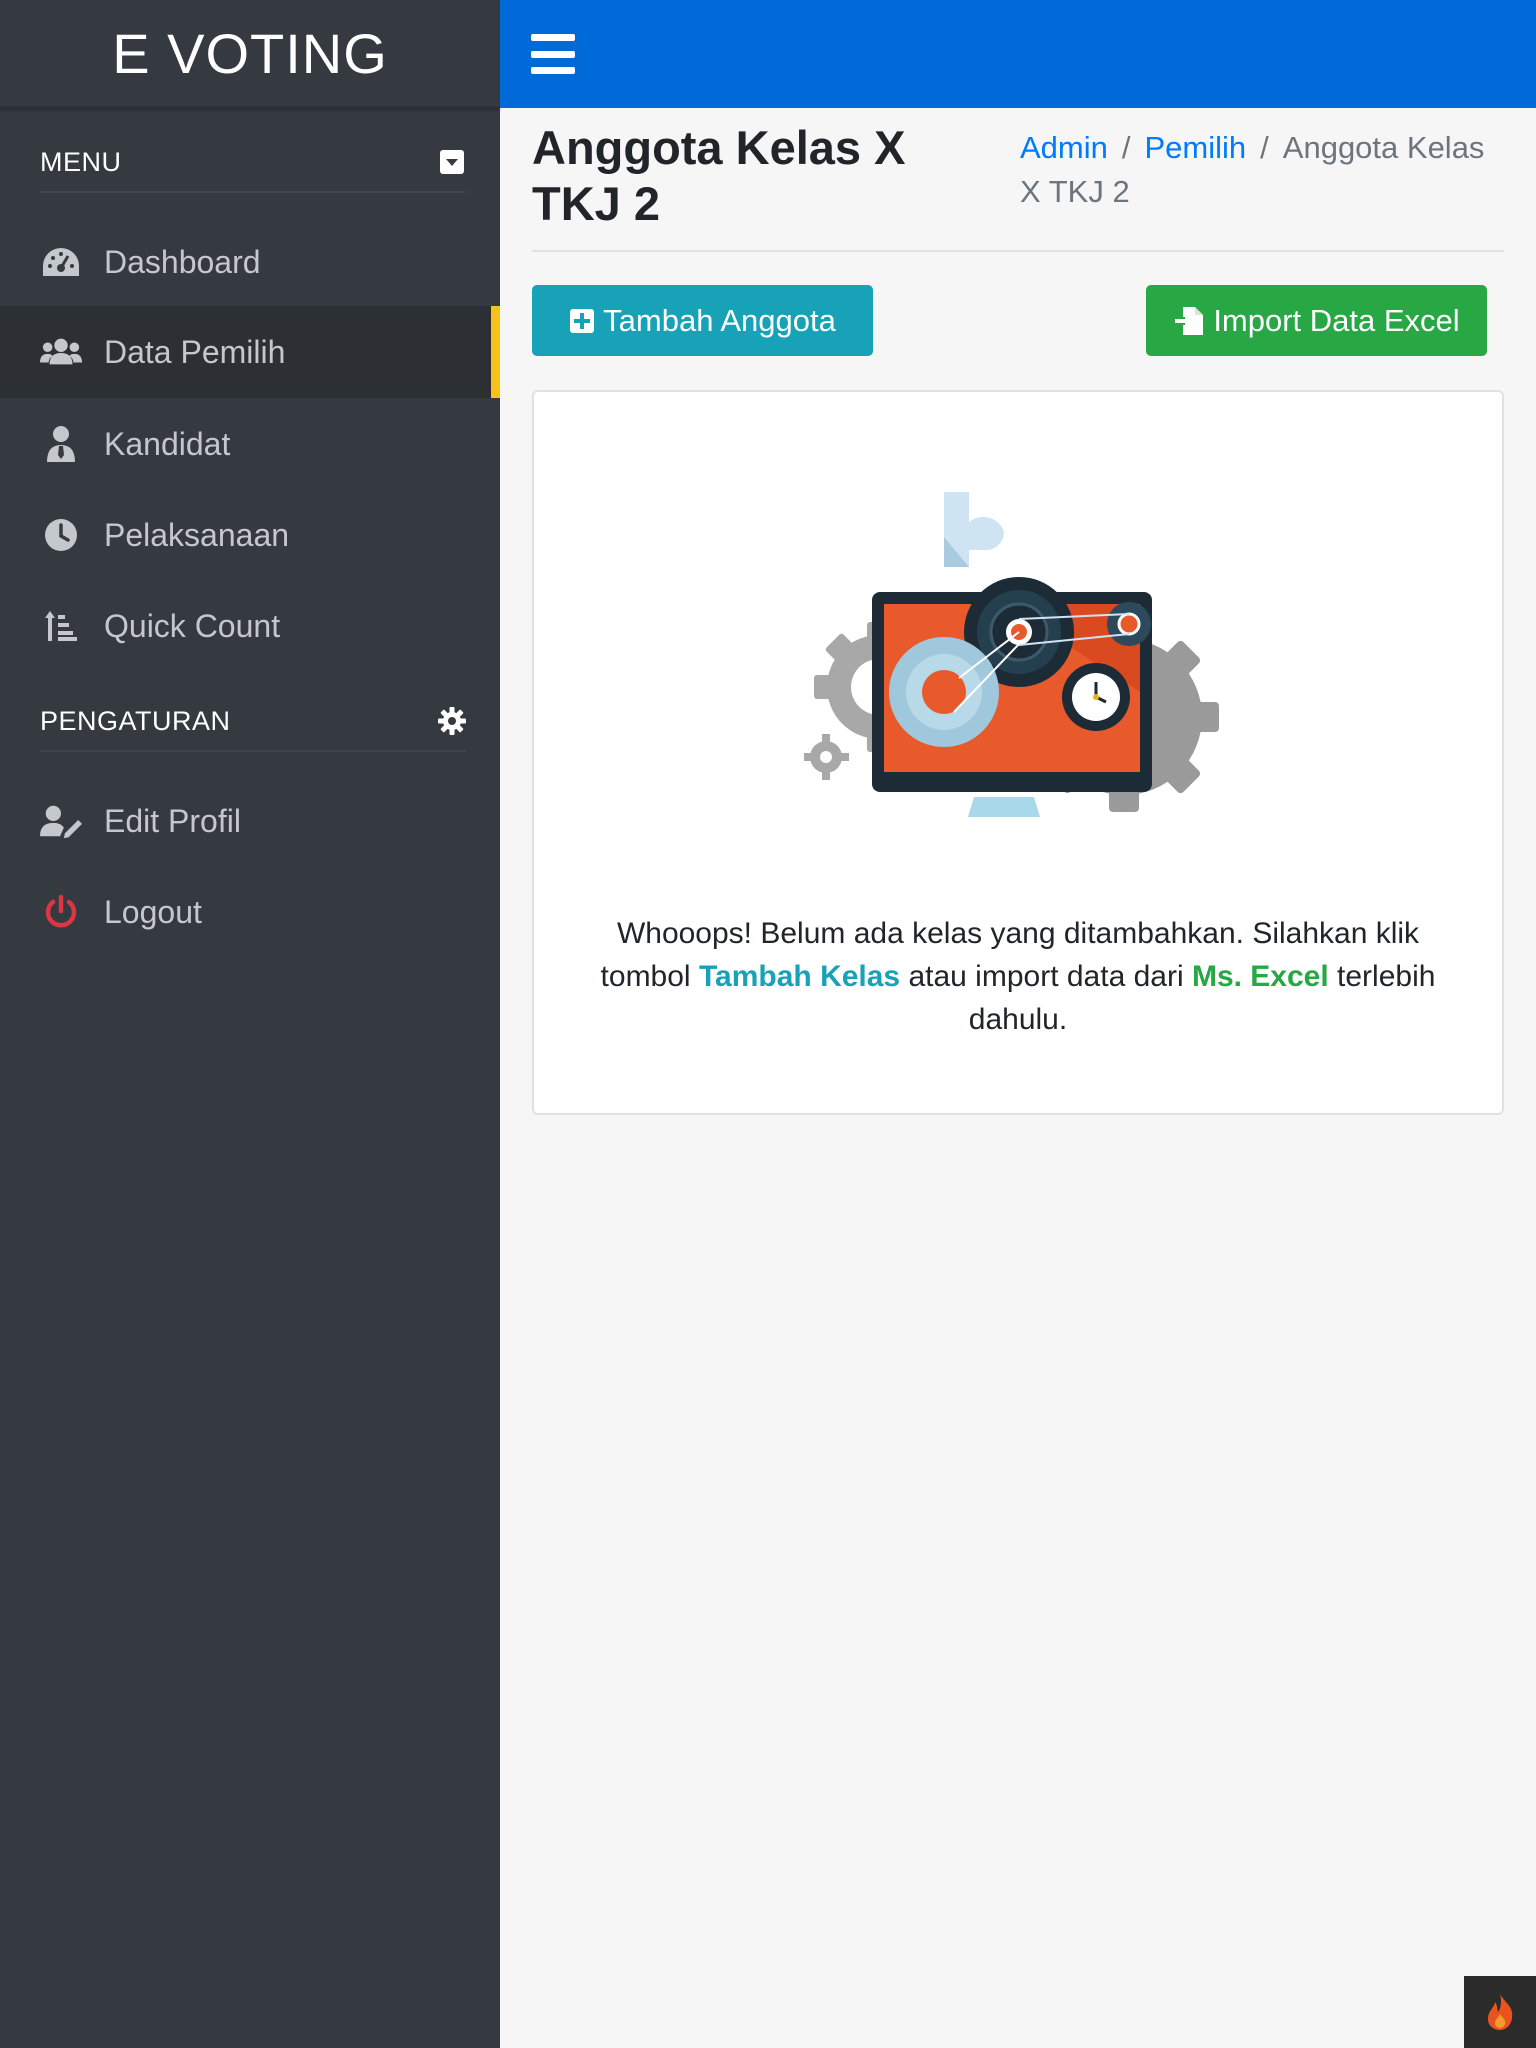  What do you see at coordinates (61, 444) in the screenshot?
I see `user-tie-icon` at bounding box center [61, 444].